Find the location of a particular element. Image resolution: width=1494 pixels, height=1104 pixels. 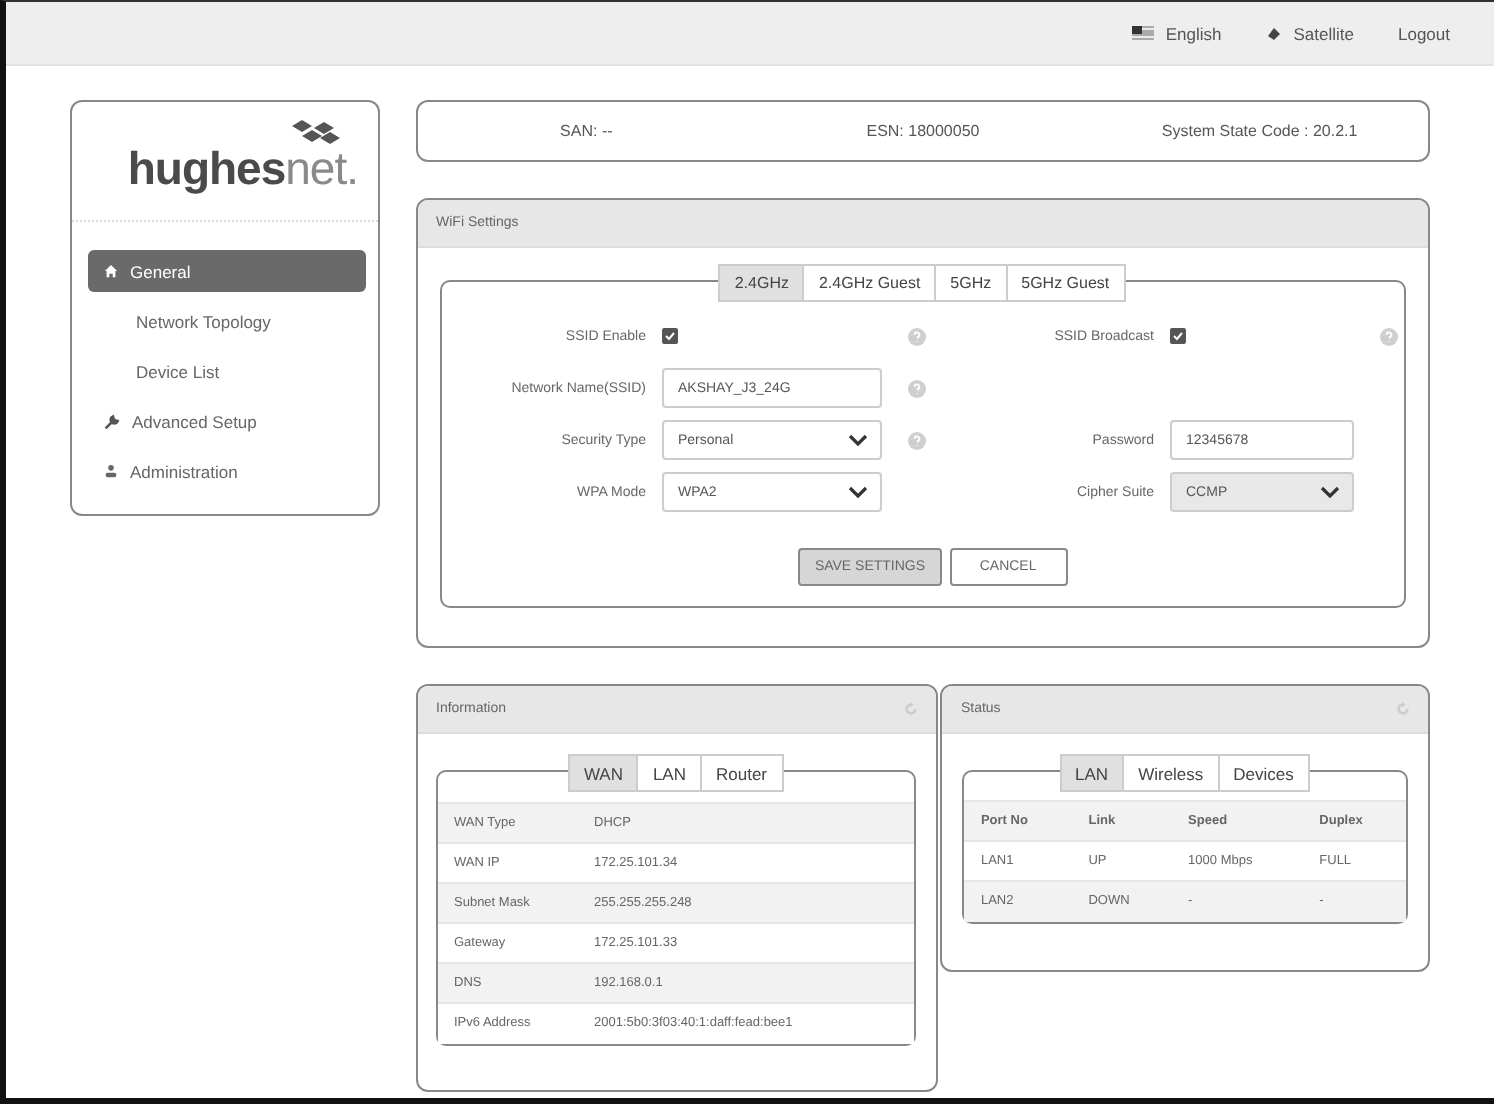

language-link: English is located at coordinates (1176, 33).